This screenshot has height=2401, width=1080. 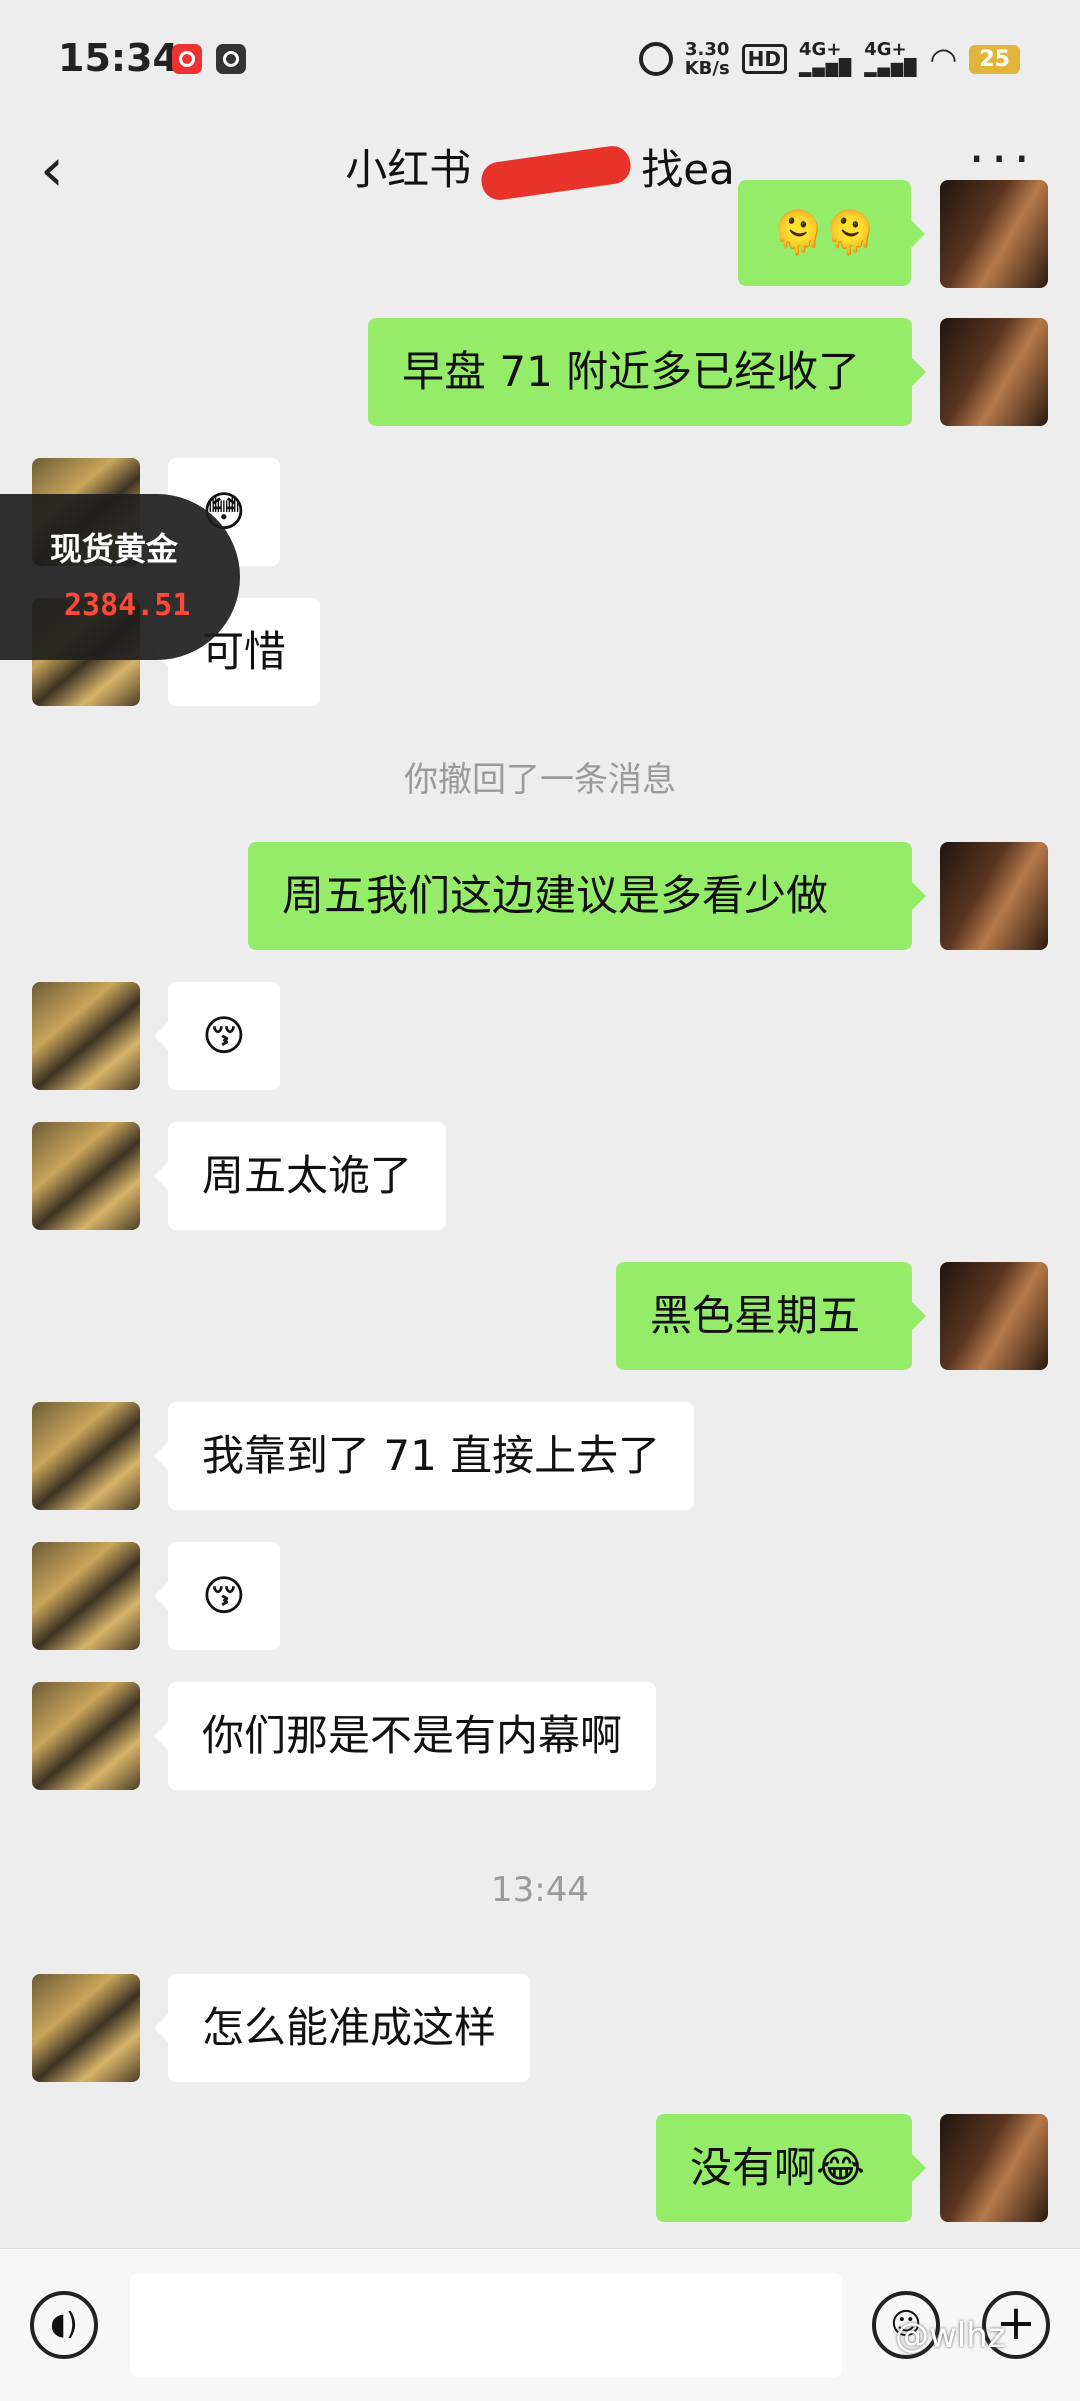 I want to click on system-notice: 你撤回了一条消息, so click(x=540, y=780).